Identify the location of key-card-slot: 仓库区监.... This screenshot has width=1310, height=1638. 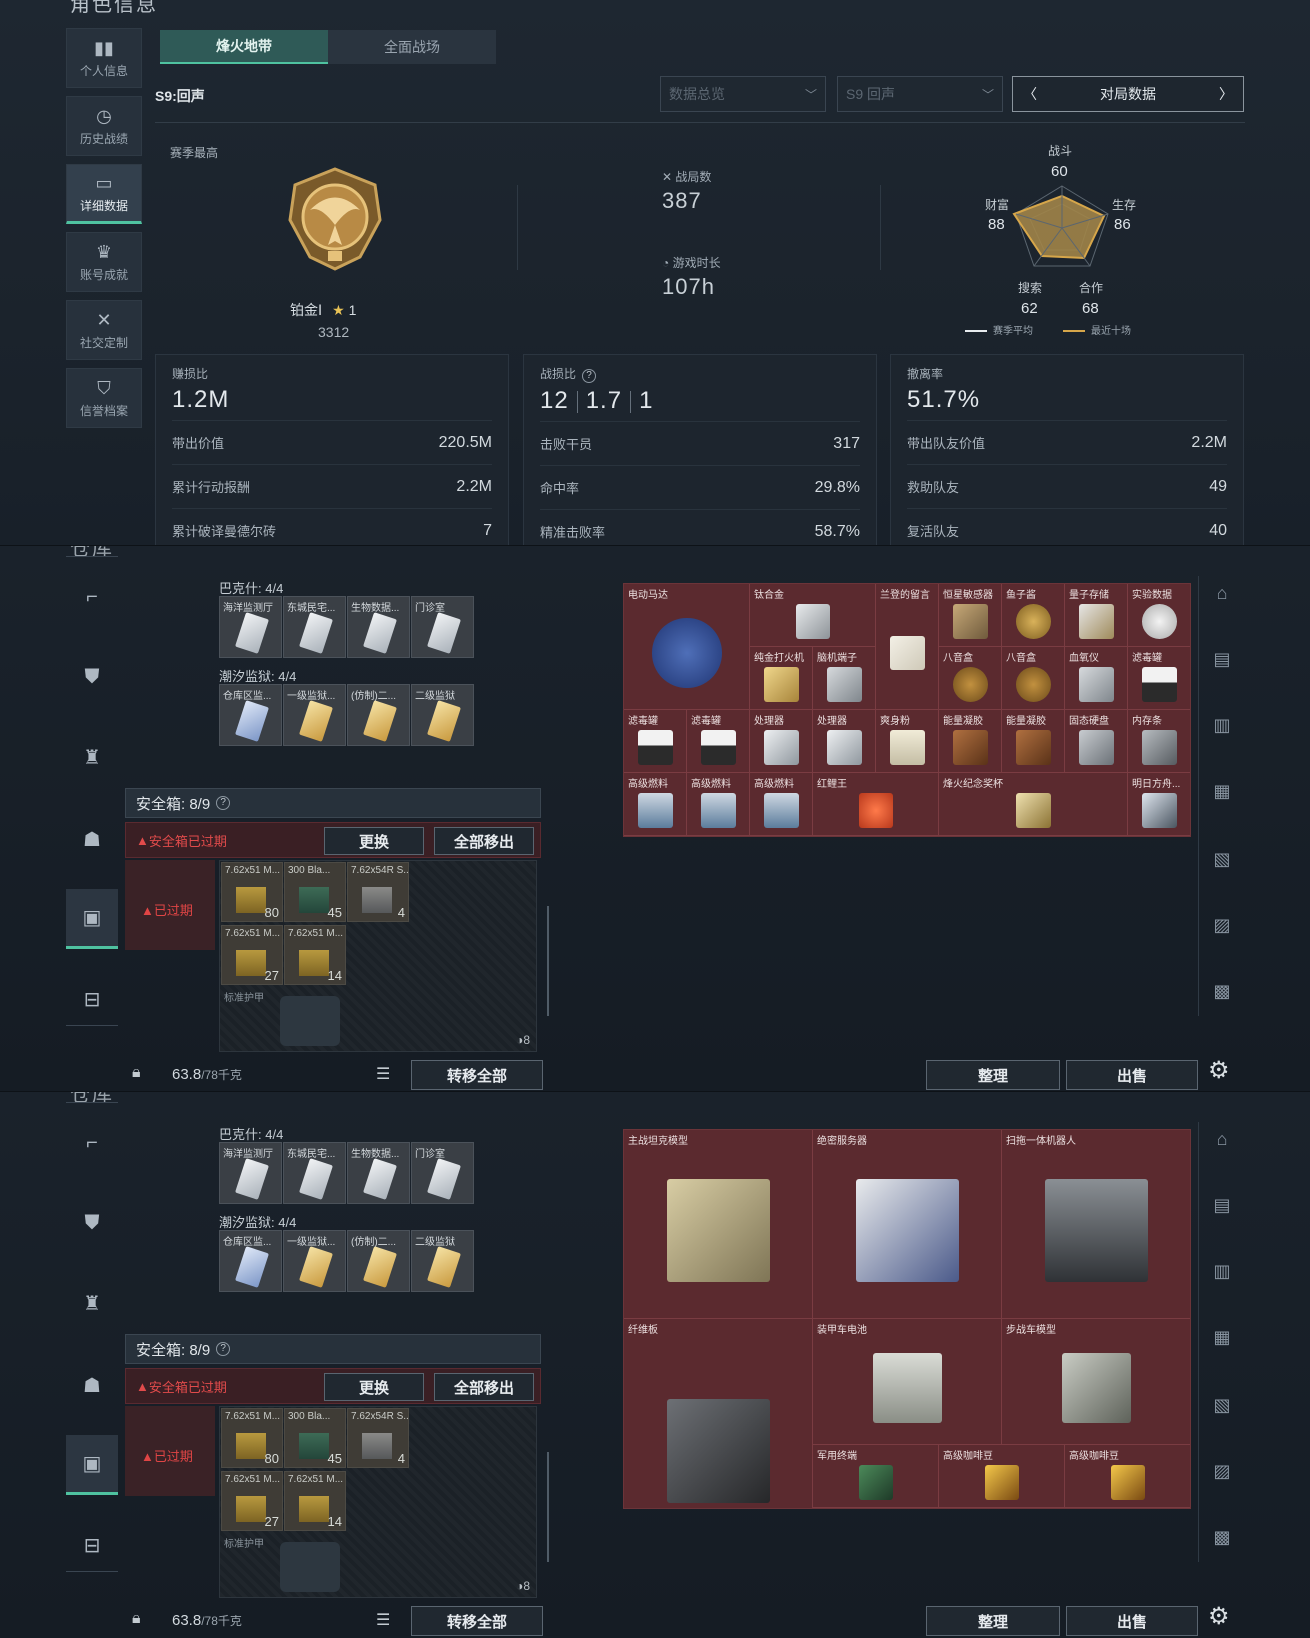
(250, 715).